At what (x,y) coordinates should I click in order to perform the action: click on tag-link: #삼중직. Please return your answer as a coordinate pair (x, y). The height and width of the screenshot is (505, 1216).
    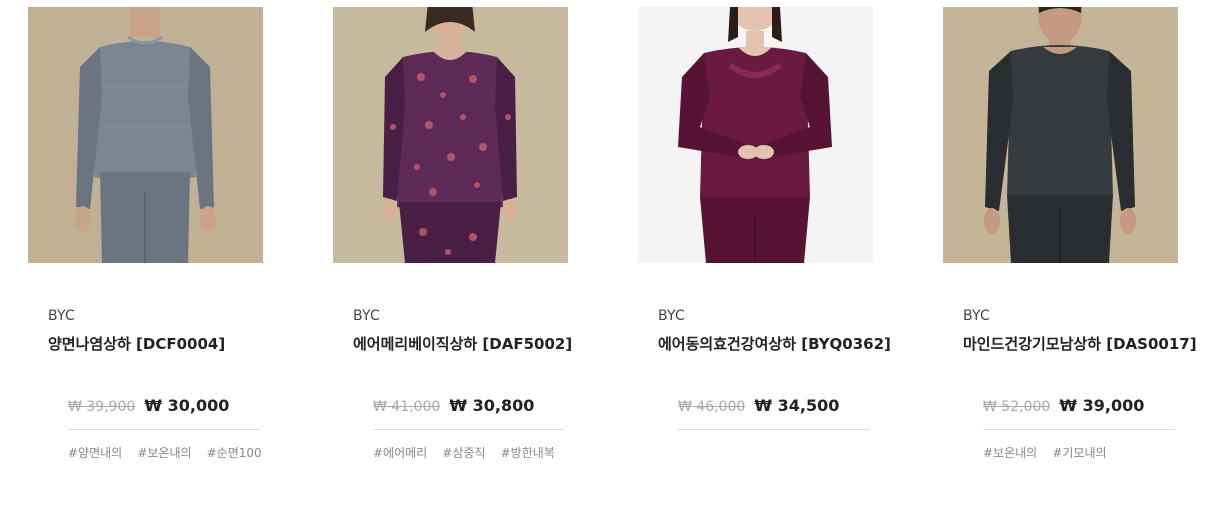
    Looking at the image, I should click on (463, 453).